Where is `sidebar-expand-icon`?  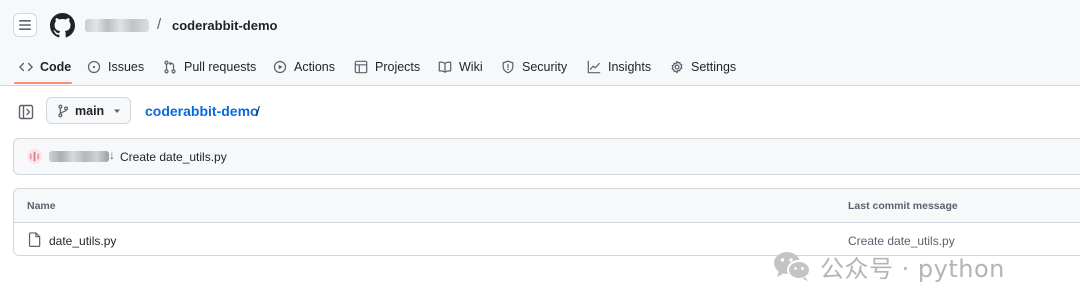 sidebar-expand-icon is located at coordinates (26, 112).